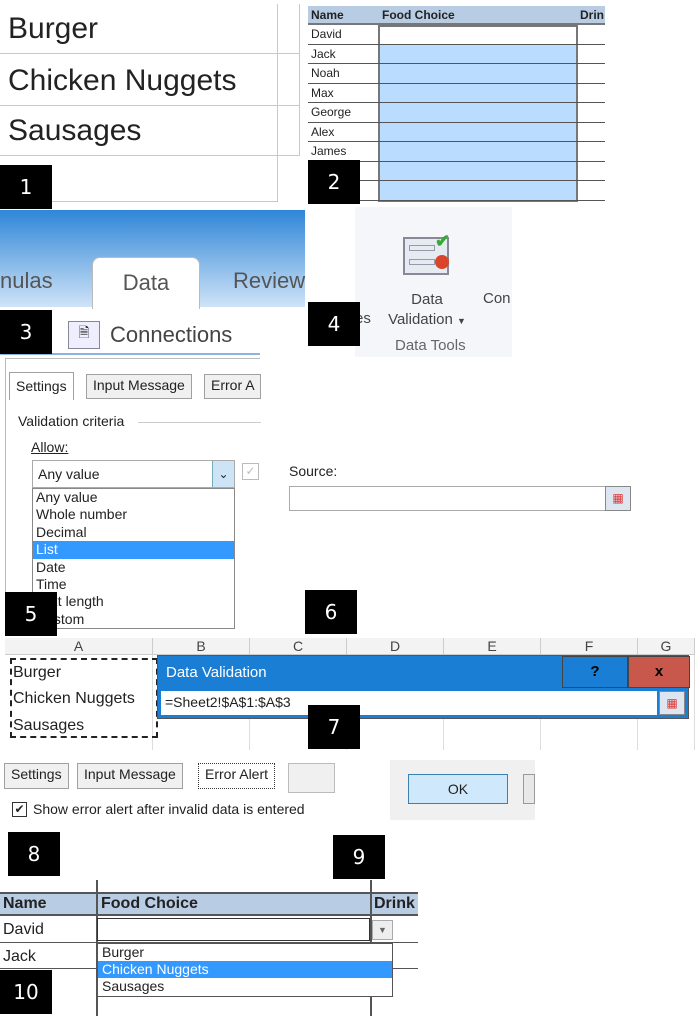 Image resolution: width=700 pixels, height=1016 pixels. Describe the element at coordinates (529, 789) in the screenshot. I see `cancel-button` at that location.